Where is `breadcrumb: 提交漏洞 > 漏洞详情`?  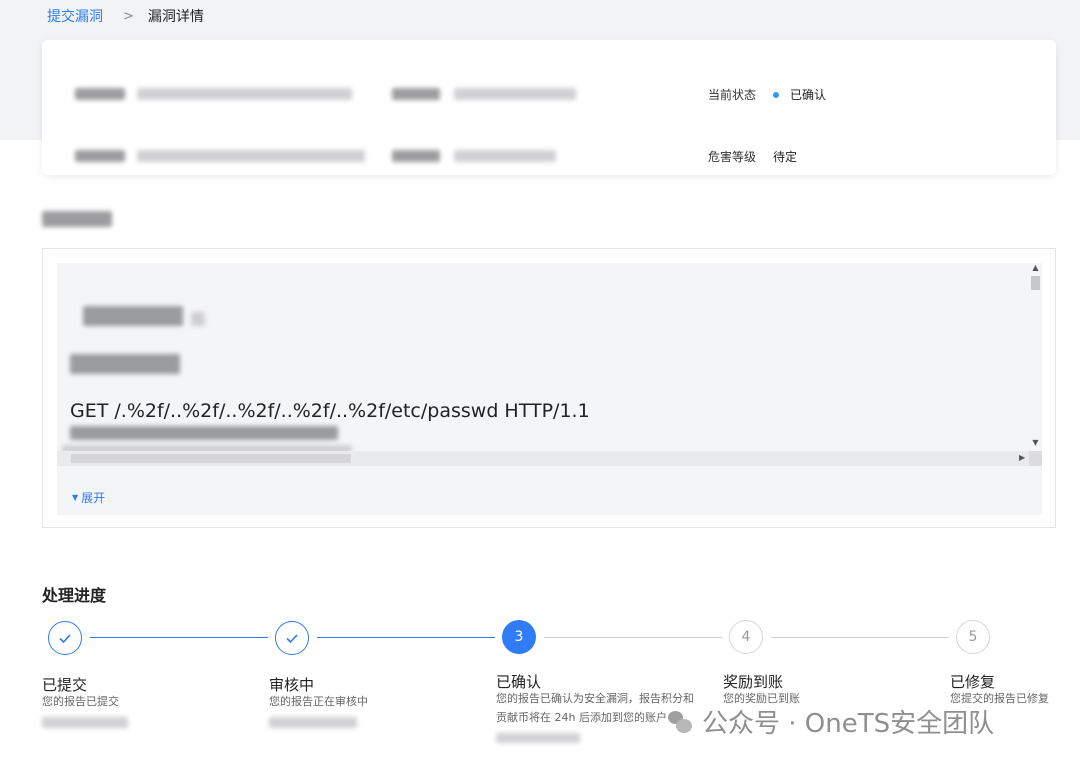
breadcrumb: 提交漏洞 > 漏洞详情 is located at coordinates (125, 16).